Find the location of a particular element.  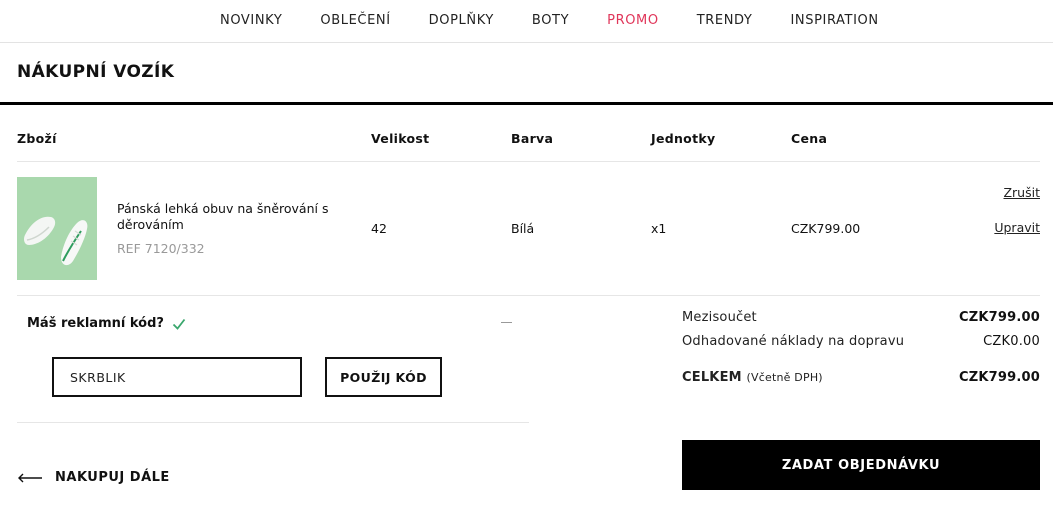

row-divider is located at coordinates (528, 295).